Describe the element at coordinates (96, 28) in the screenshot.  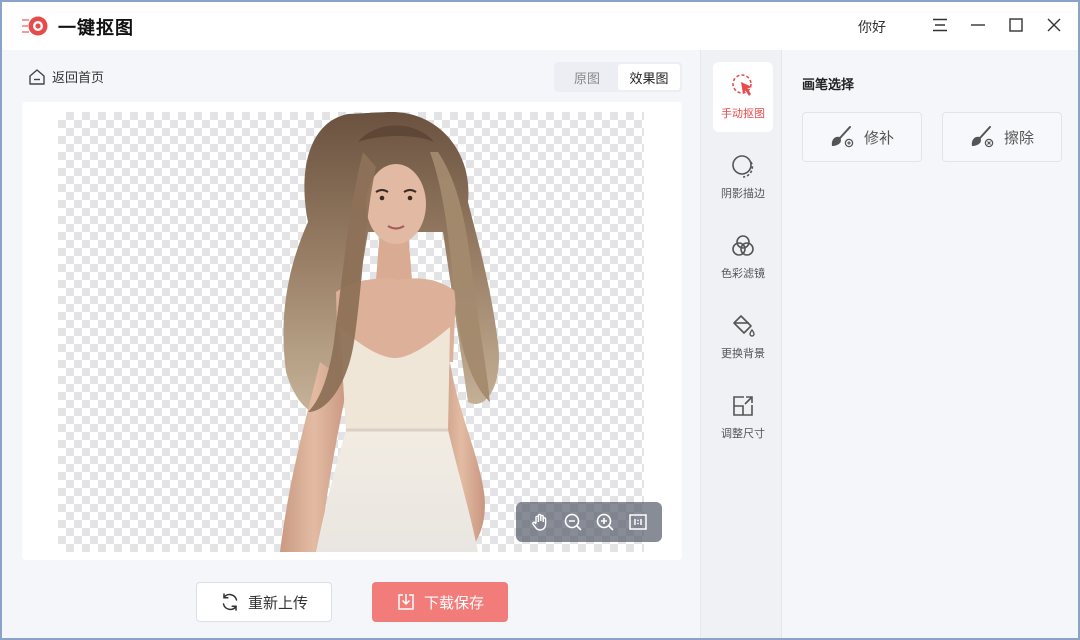
I see `app-title: 一键抠图` at that location.